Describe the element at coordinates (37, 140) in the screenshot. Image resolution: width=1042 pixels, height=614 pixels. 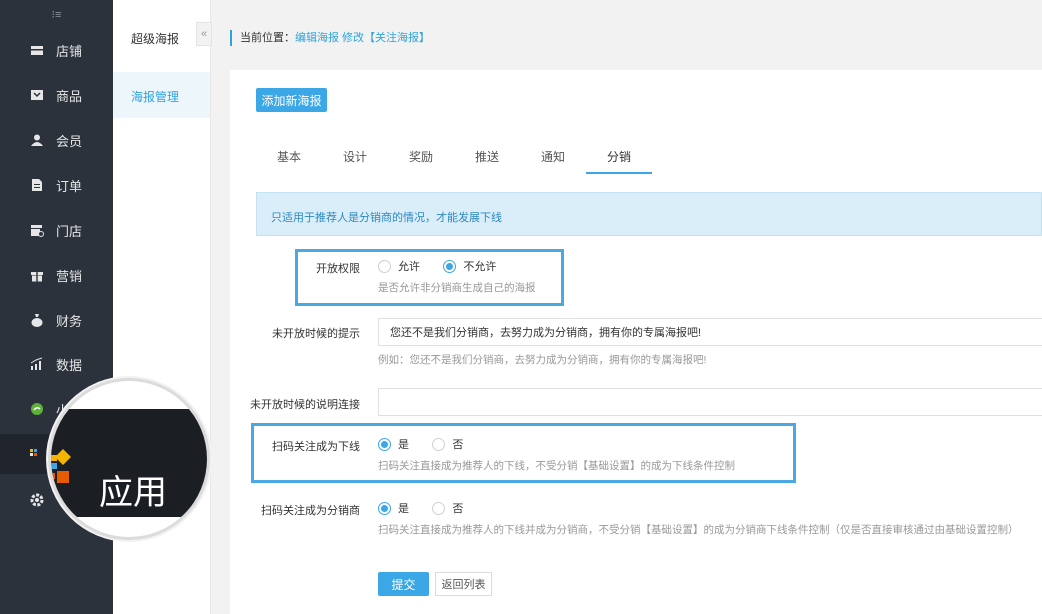
I see `member-icon` at that location.